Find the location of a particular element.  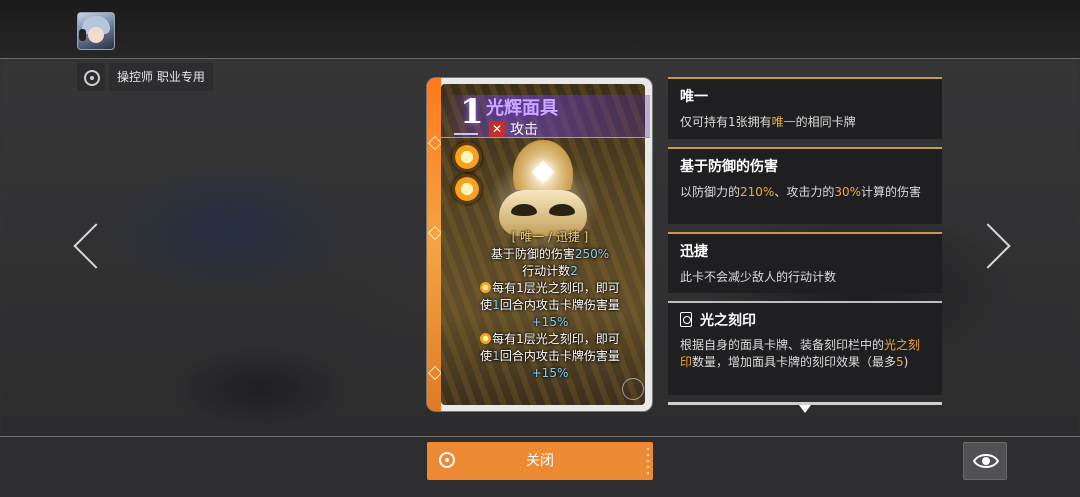

job-exclusive-label: 操控师 职业专用 is located at coordinates (161, 77).